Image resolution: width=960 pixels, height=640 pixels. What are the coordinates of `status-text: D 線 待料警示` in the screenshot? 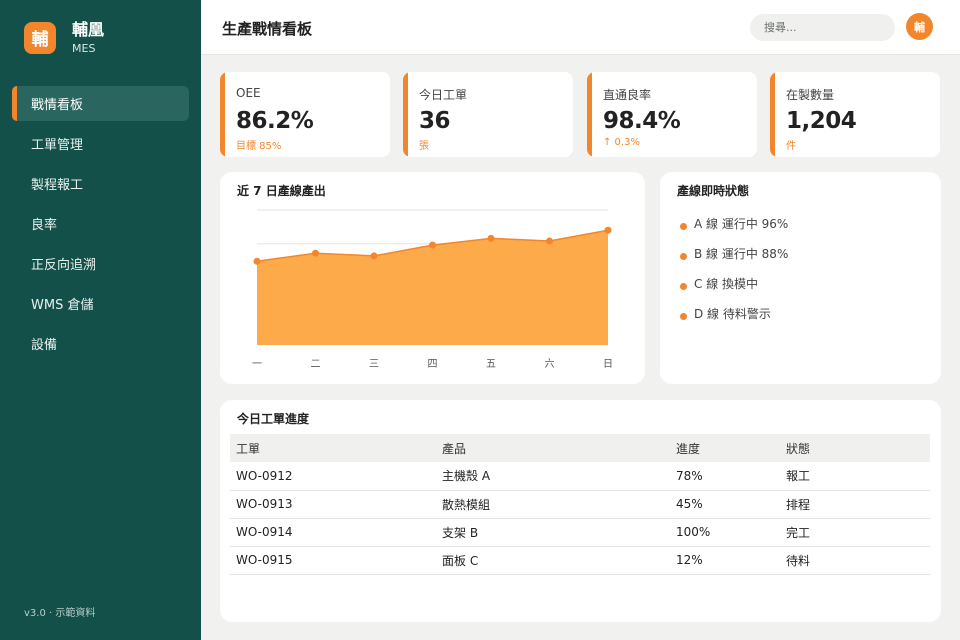 It's located at (732, 313).